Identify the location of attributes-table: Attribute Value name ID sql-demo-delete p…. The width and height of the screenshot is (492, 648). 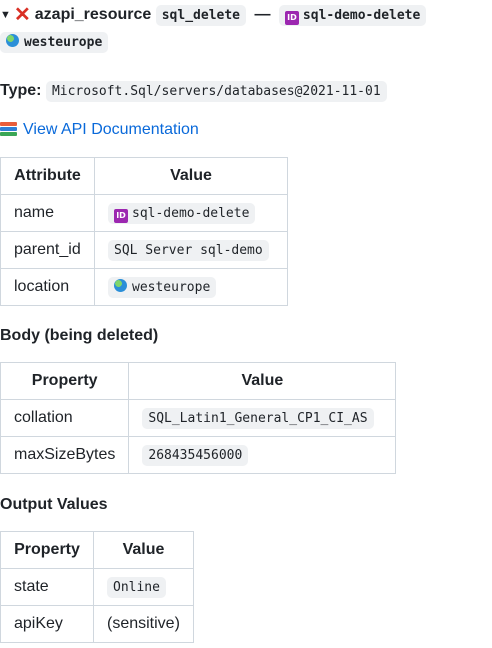
(144, 231).